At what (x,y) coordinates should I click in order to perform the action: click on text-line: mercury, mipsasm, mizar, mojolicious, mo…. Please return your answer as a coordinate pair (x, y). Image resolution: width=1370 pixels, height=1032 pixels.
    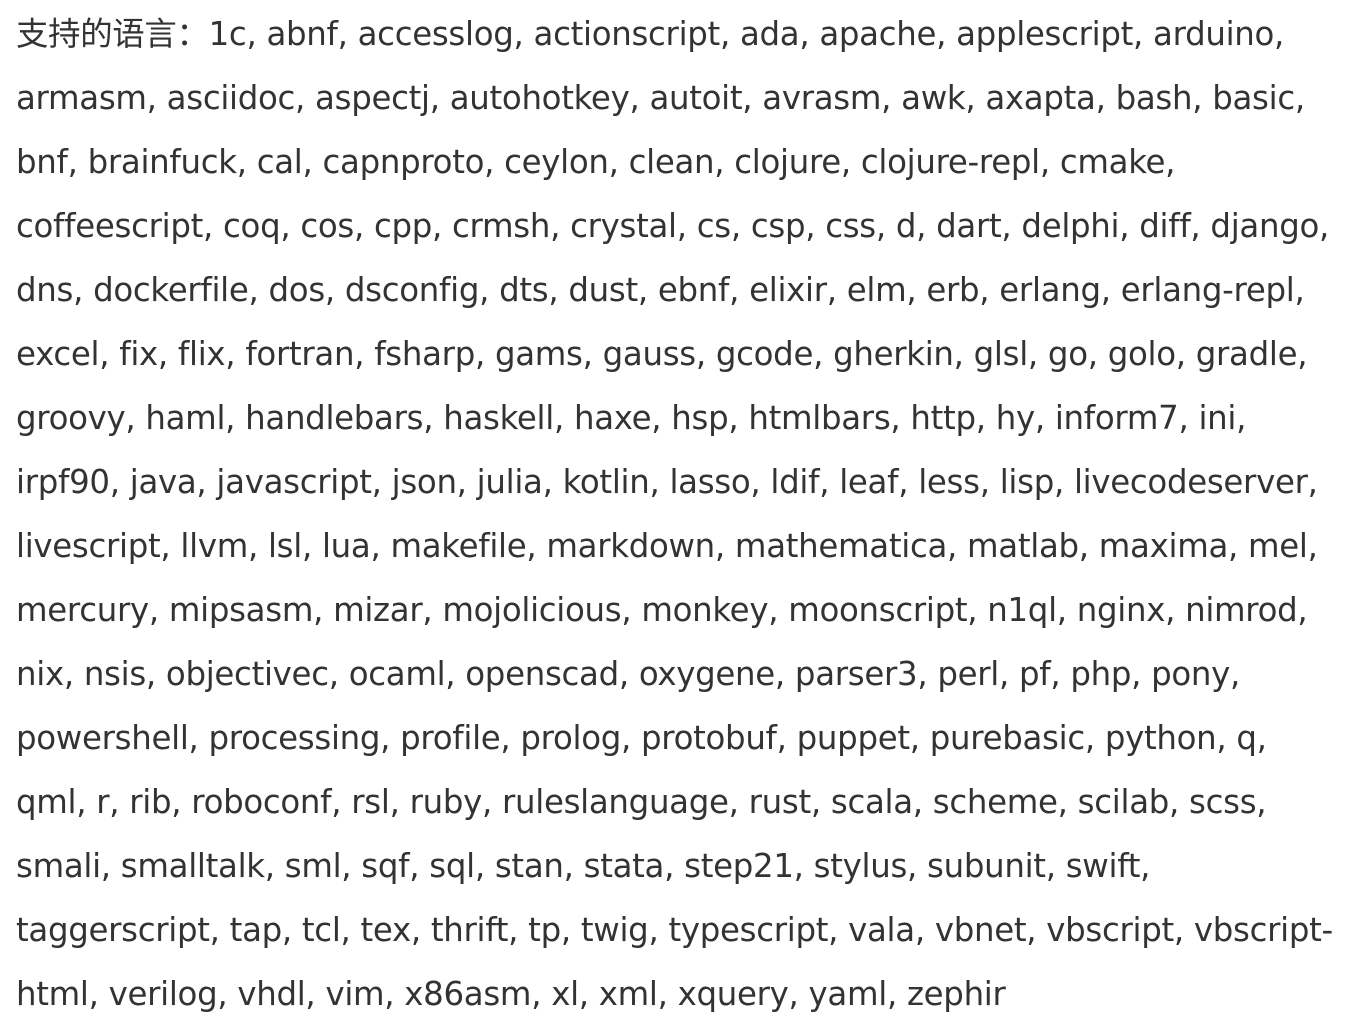
    Looking at the image, I should click on (662, 610).